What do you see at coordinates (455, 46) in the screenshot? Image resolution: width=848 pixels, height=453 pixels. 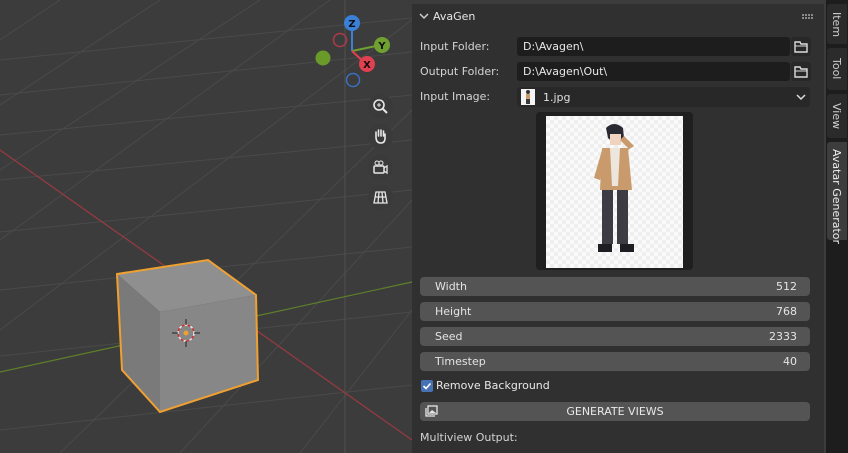 I see `input-folder-label: Input Folder:` at bounding box center [455, 46].